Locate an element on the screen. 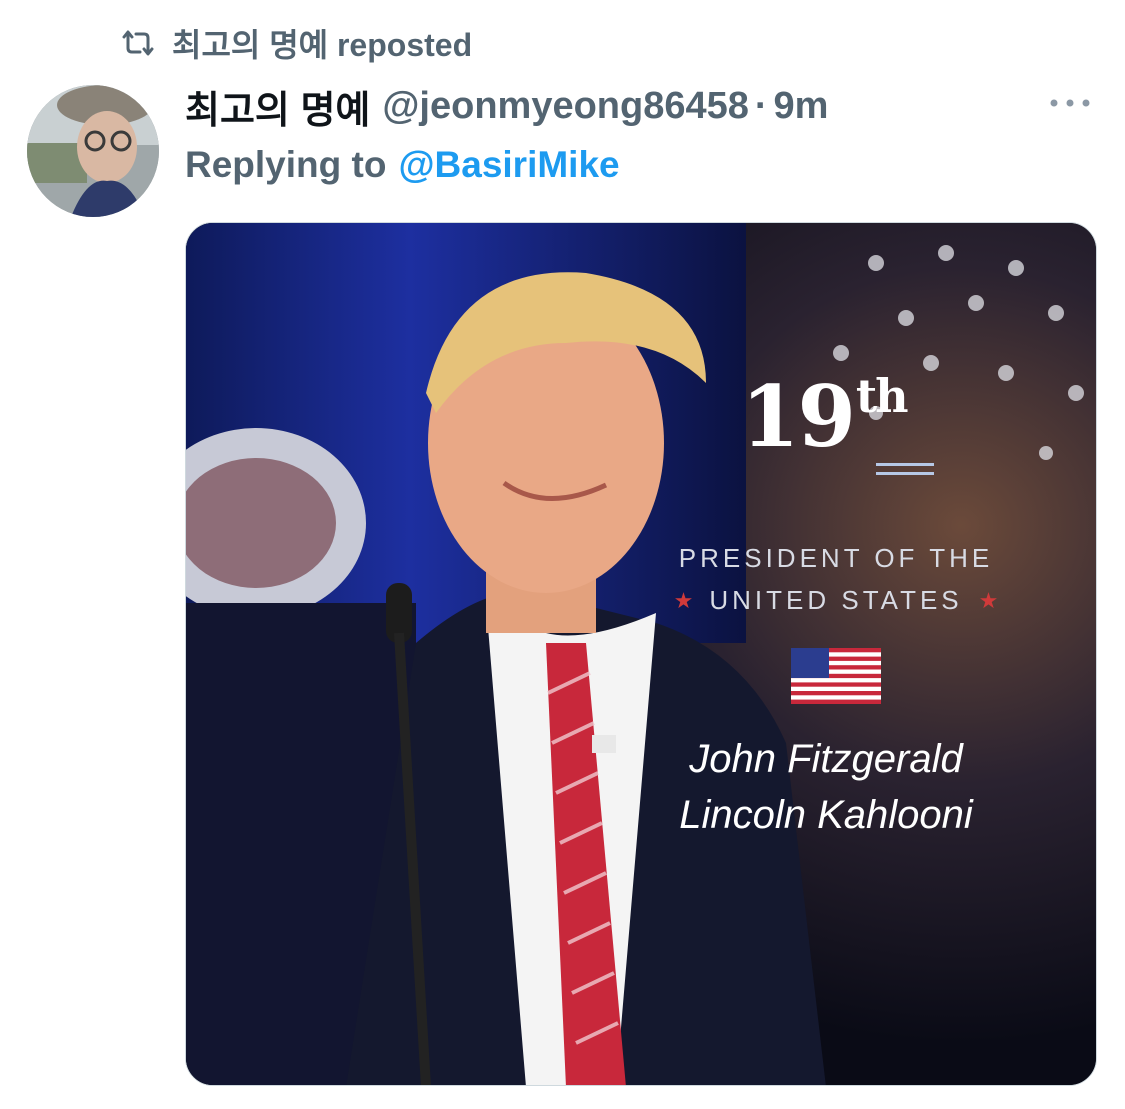 This screenshot has width=1125, height=1109. timestamp: 9m is located at coordinates (801, 106).